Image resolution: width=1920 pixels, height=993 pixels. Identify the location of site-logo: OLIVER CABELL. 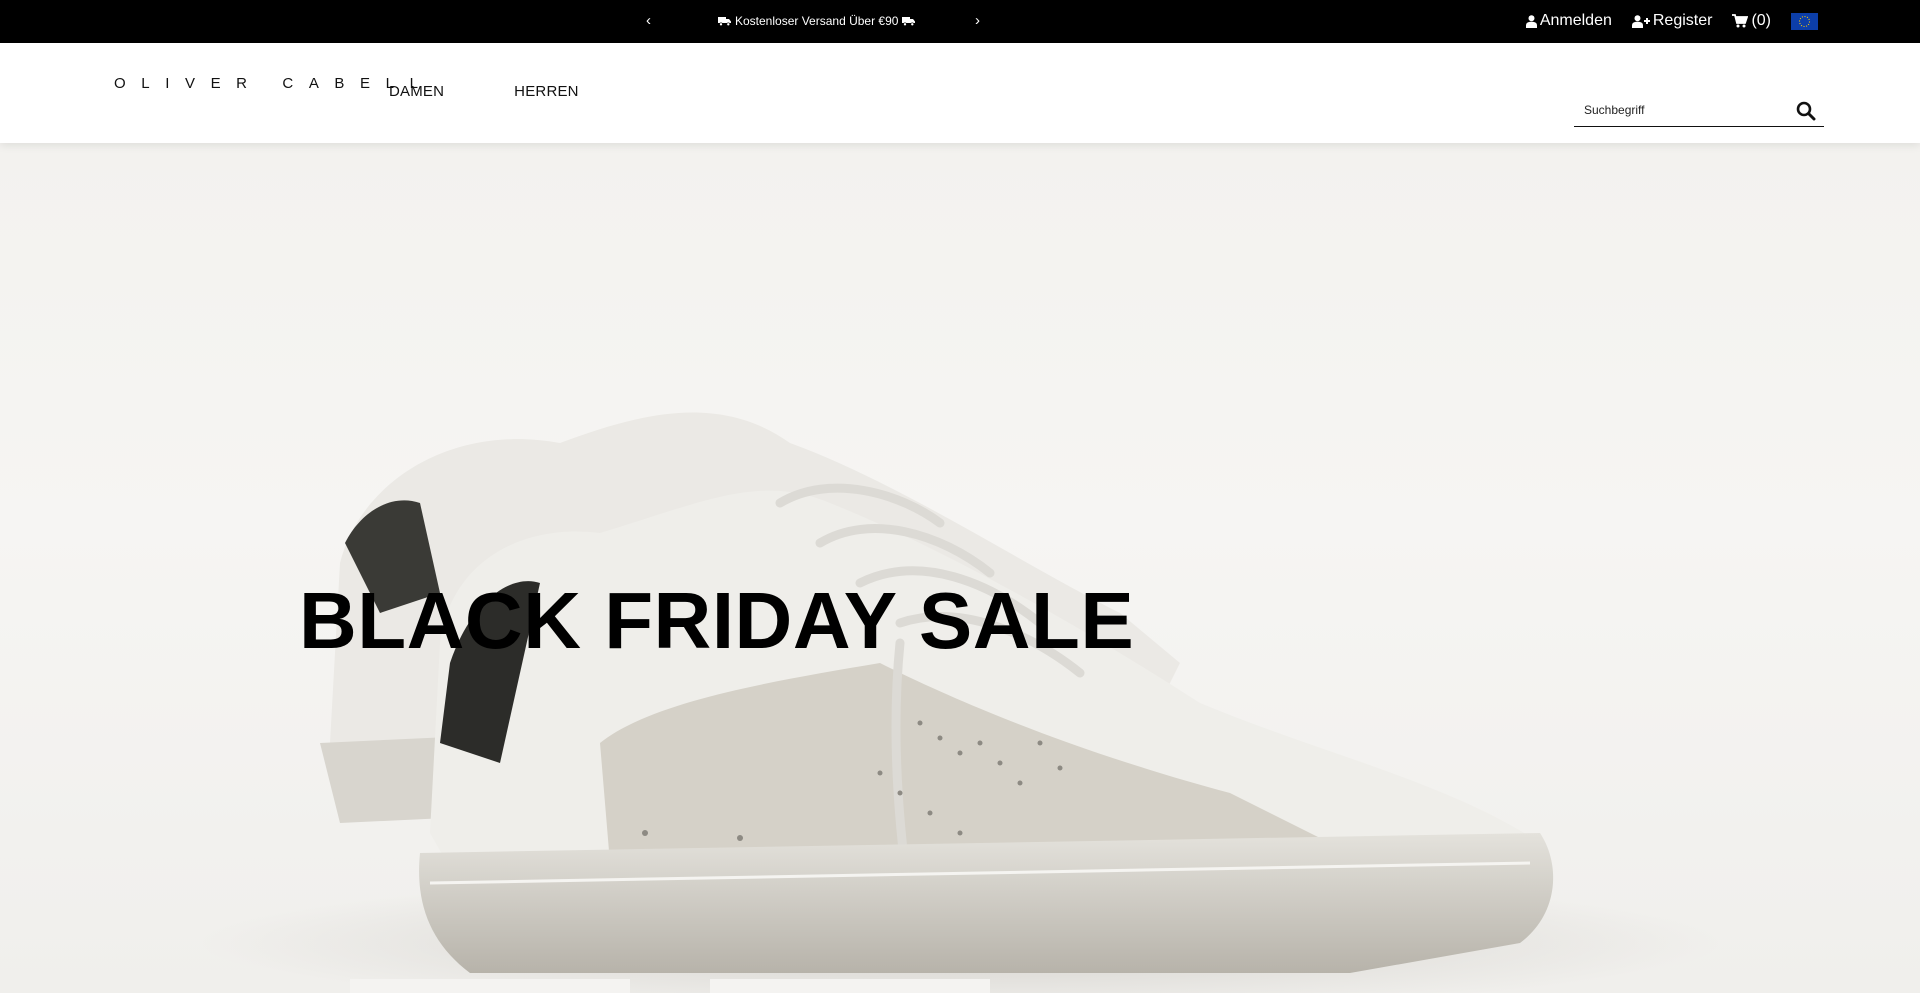
(274, 84).